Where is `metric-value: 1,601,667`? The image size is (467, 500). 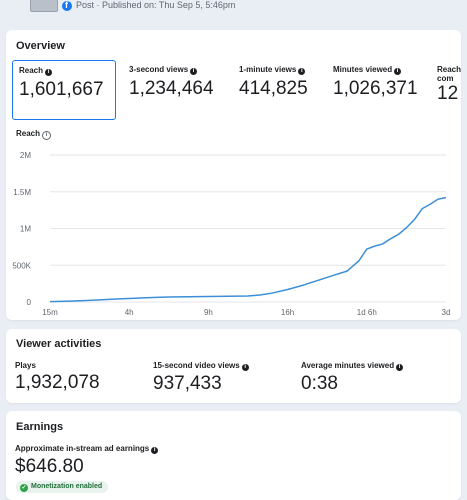 metric-value: 1,601,667 is located at coordinates (61, 89).